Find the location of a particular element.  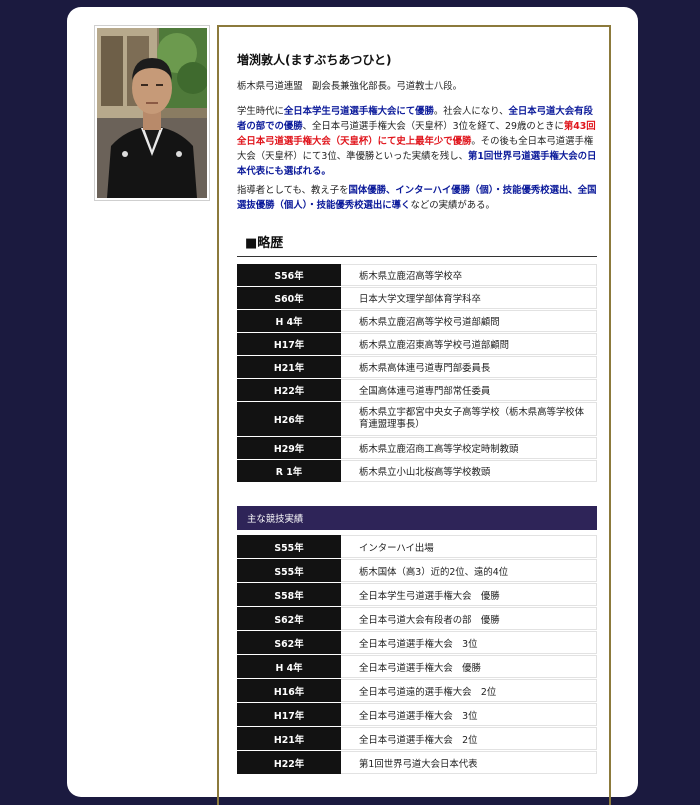

table-row: H 4年 全日本弓道選手権大会 優勝 is located at coordinates (417, 666).